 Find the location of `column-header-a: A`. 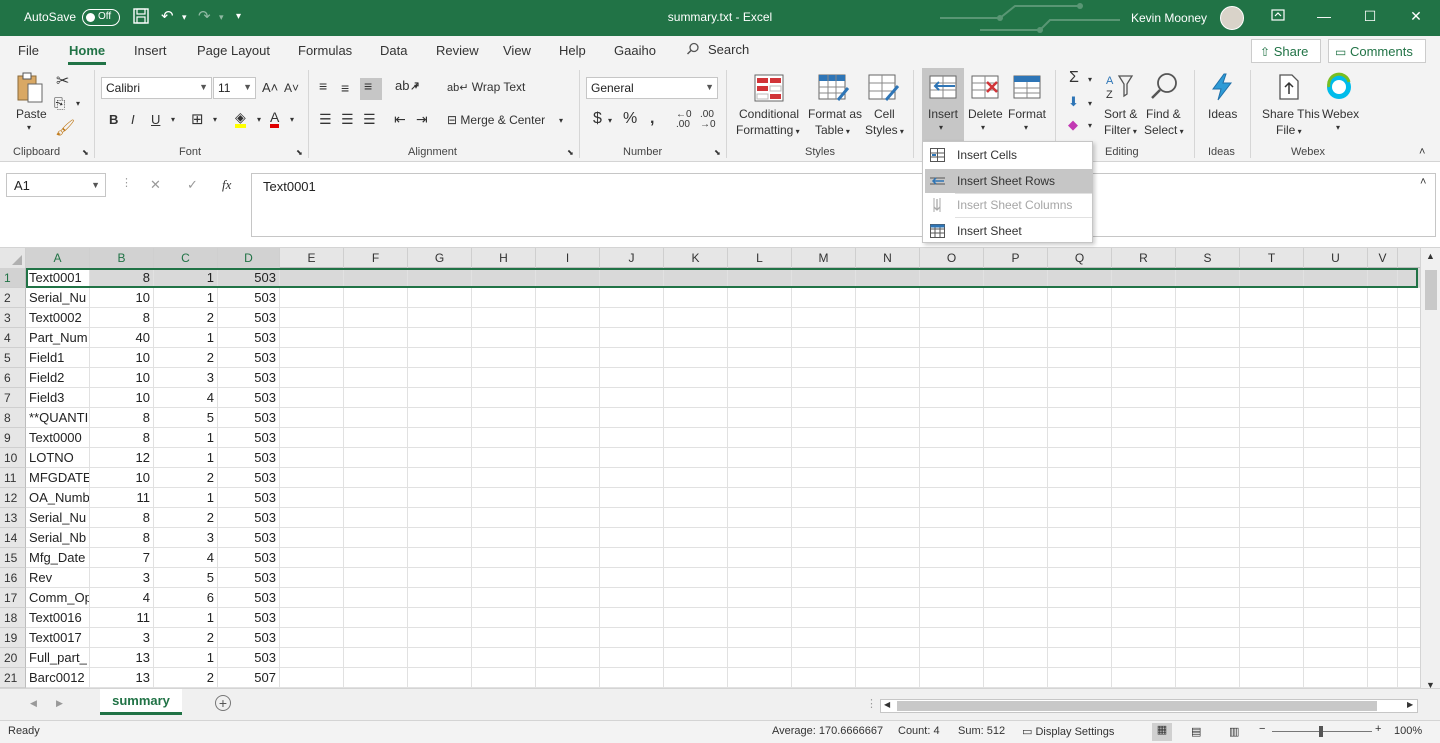

column-header-a: A is located at coordinates (58, 258).